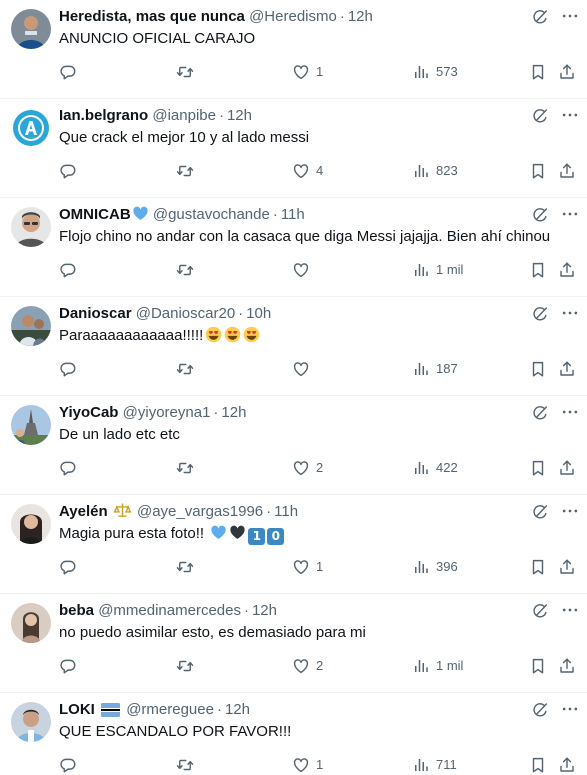  What do you see at coordinates (95, 214) in the screenshot?
I see `display-name: OMNICAB` at bounding box center [95, 214].